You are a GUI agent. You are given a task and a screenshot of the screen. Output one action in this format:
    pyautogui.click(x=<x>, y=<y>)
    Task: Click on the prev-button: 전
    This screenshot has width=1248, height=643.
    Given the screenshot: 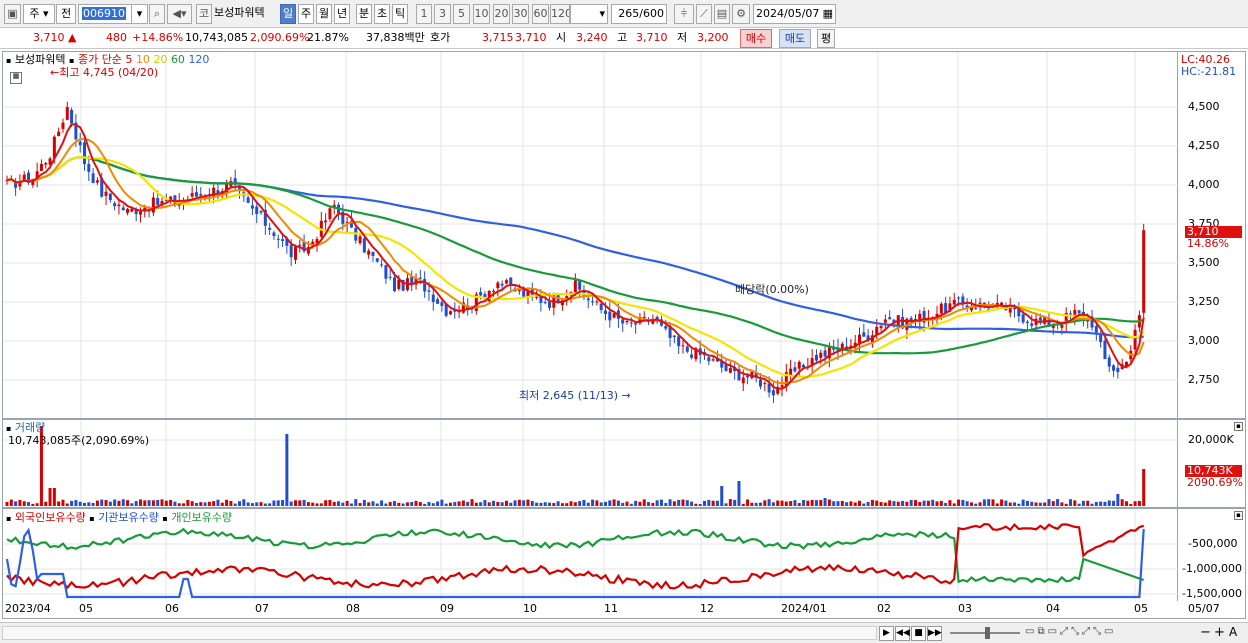 What is the action you would take?
    pyautogui.click(x=66, y=14)
    